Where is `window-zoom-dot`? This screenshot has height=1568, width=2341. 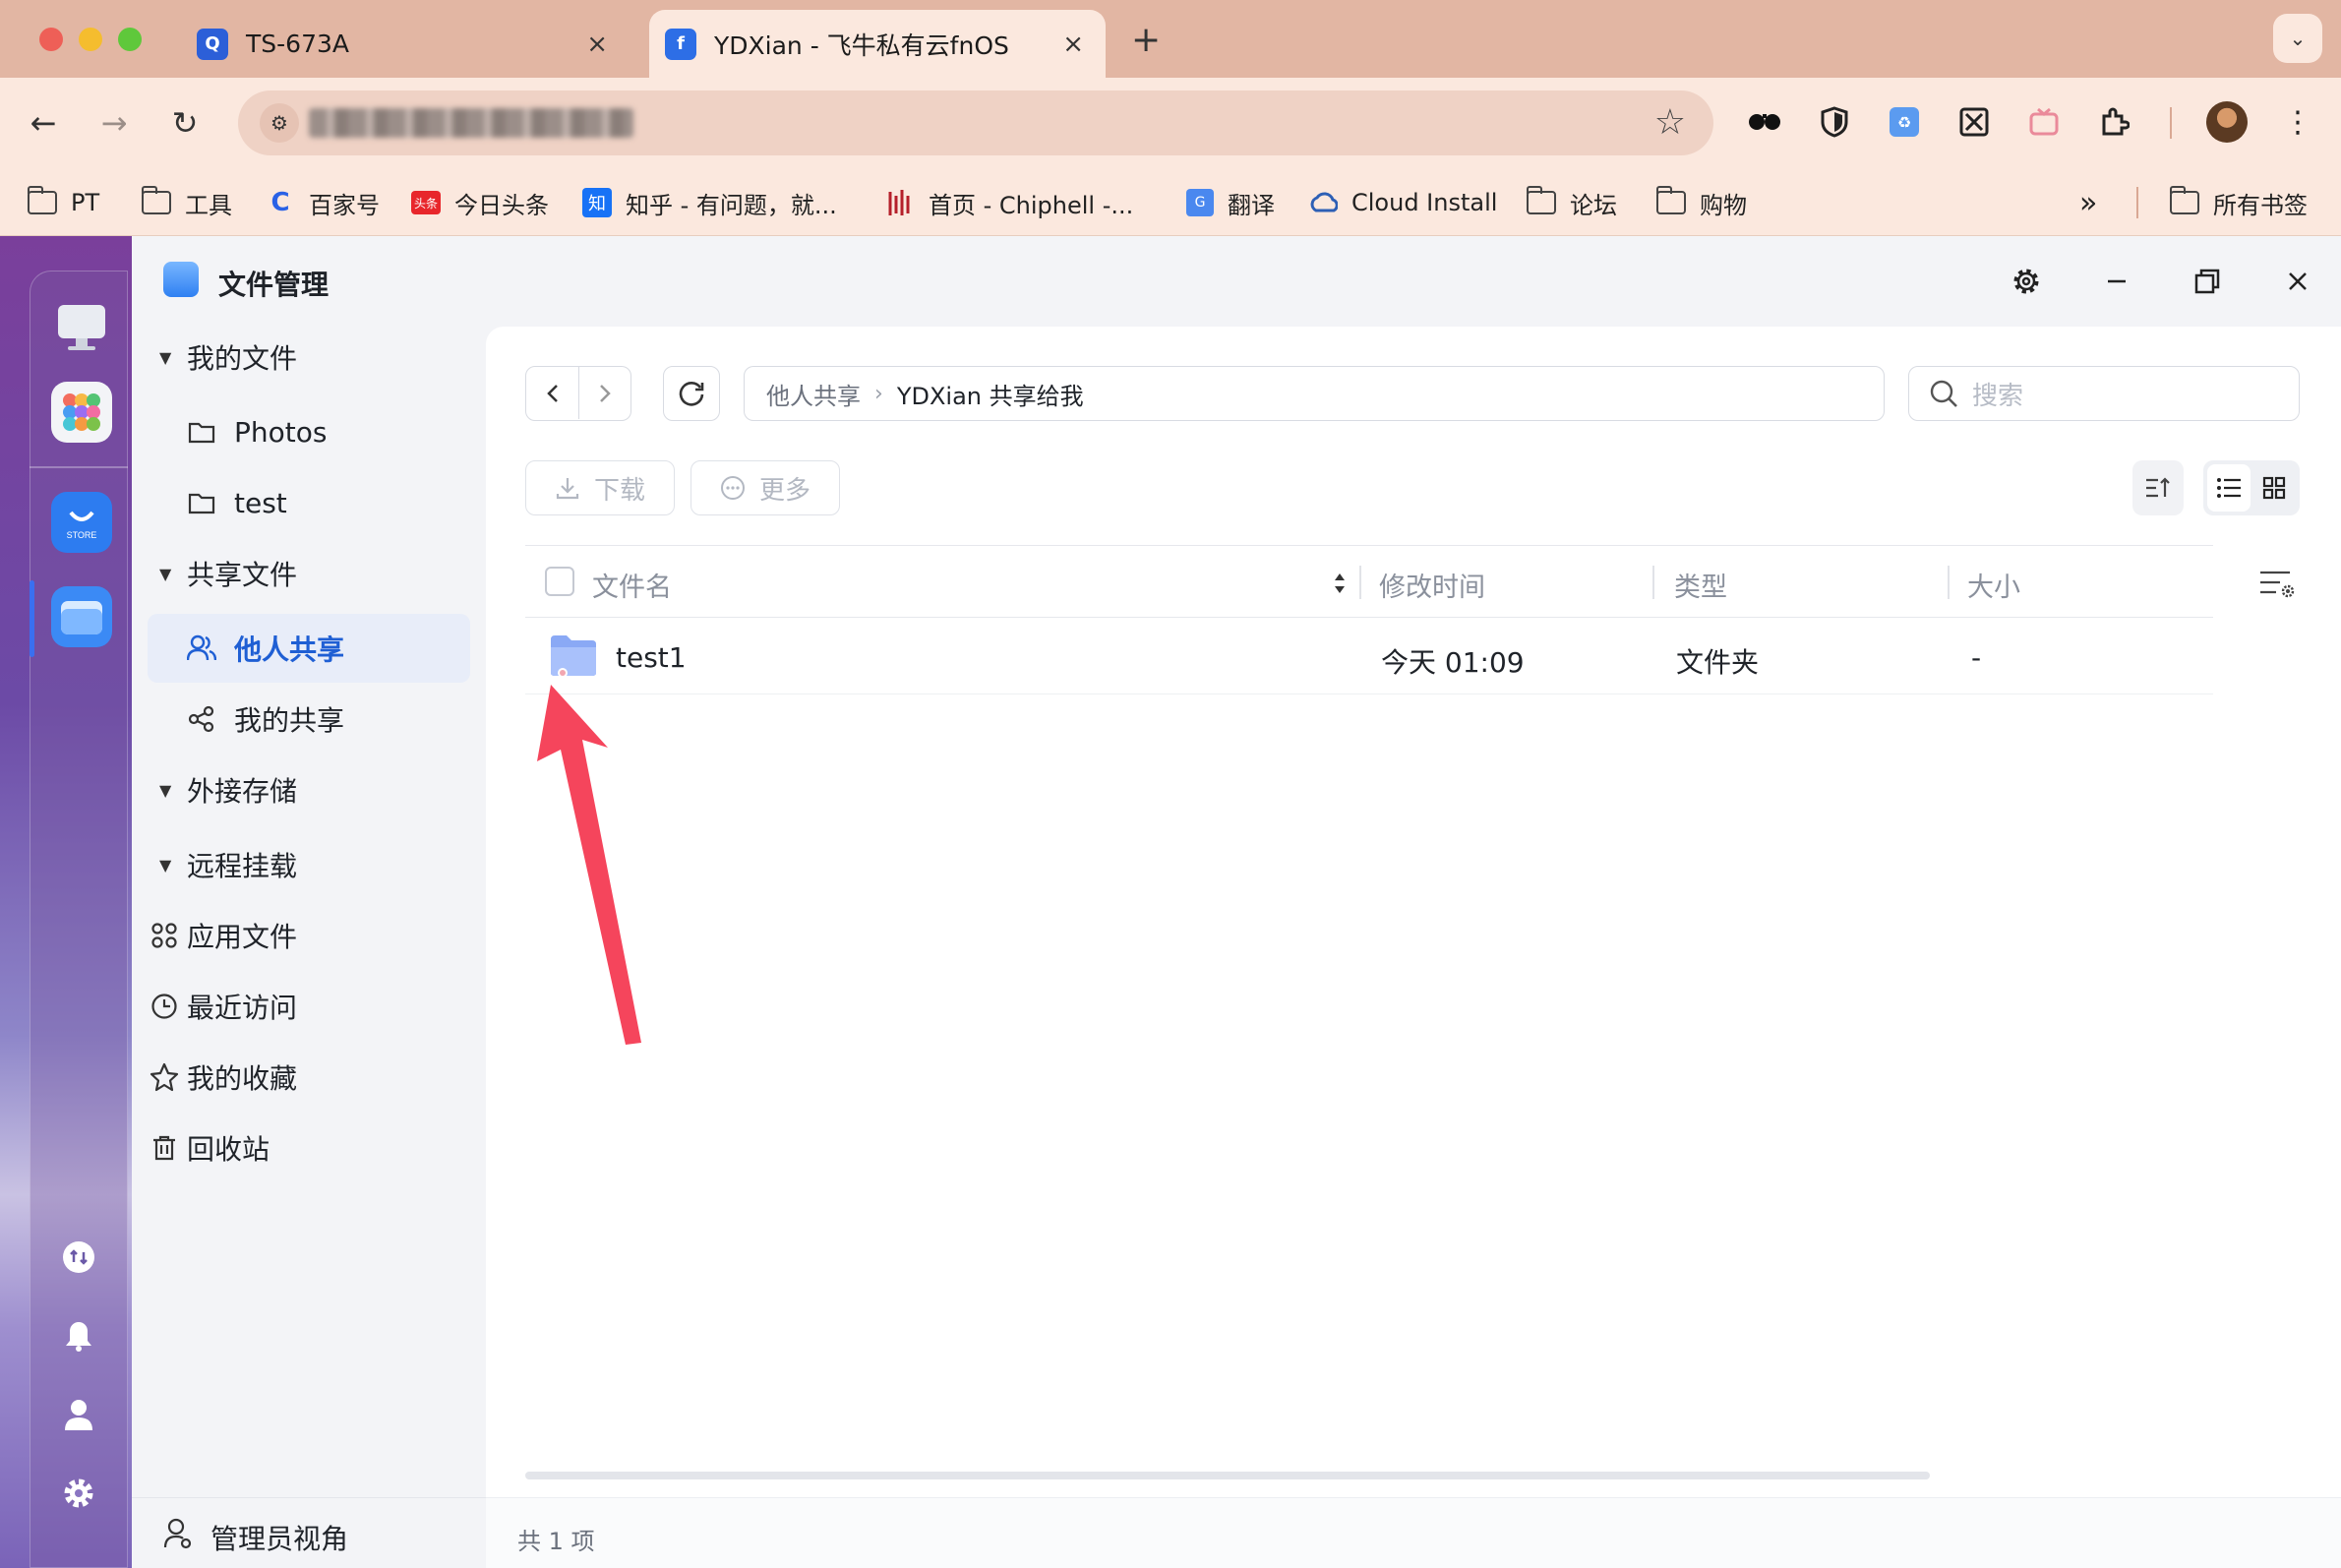 window-zoom-dot is located at coordinates (130, 39).